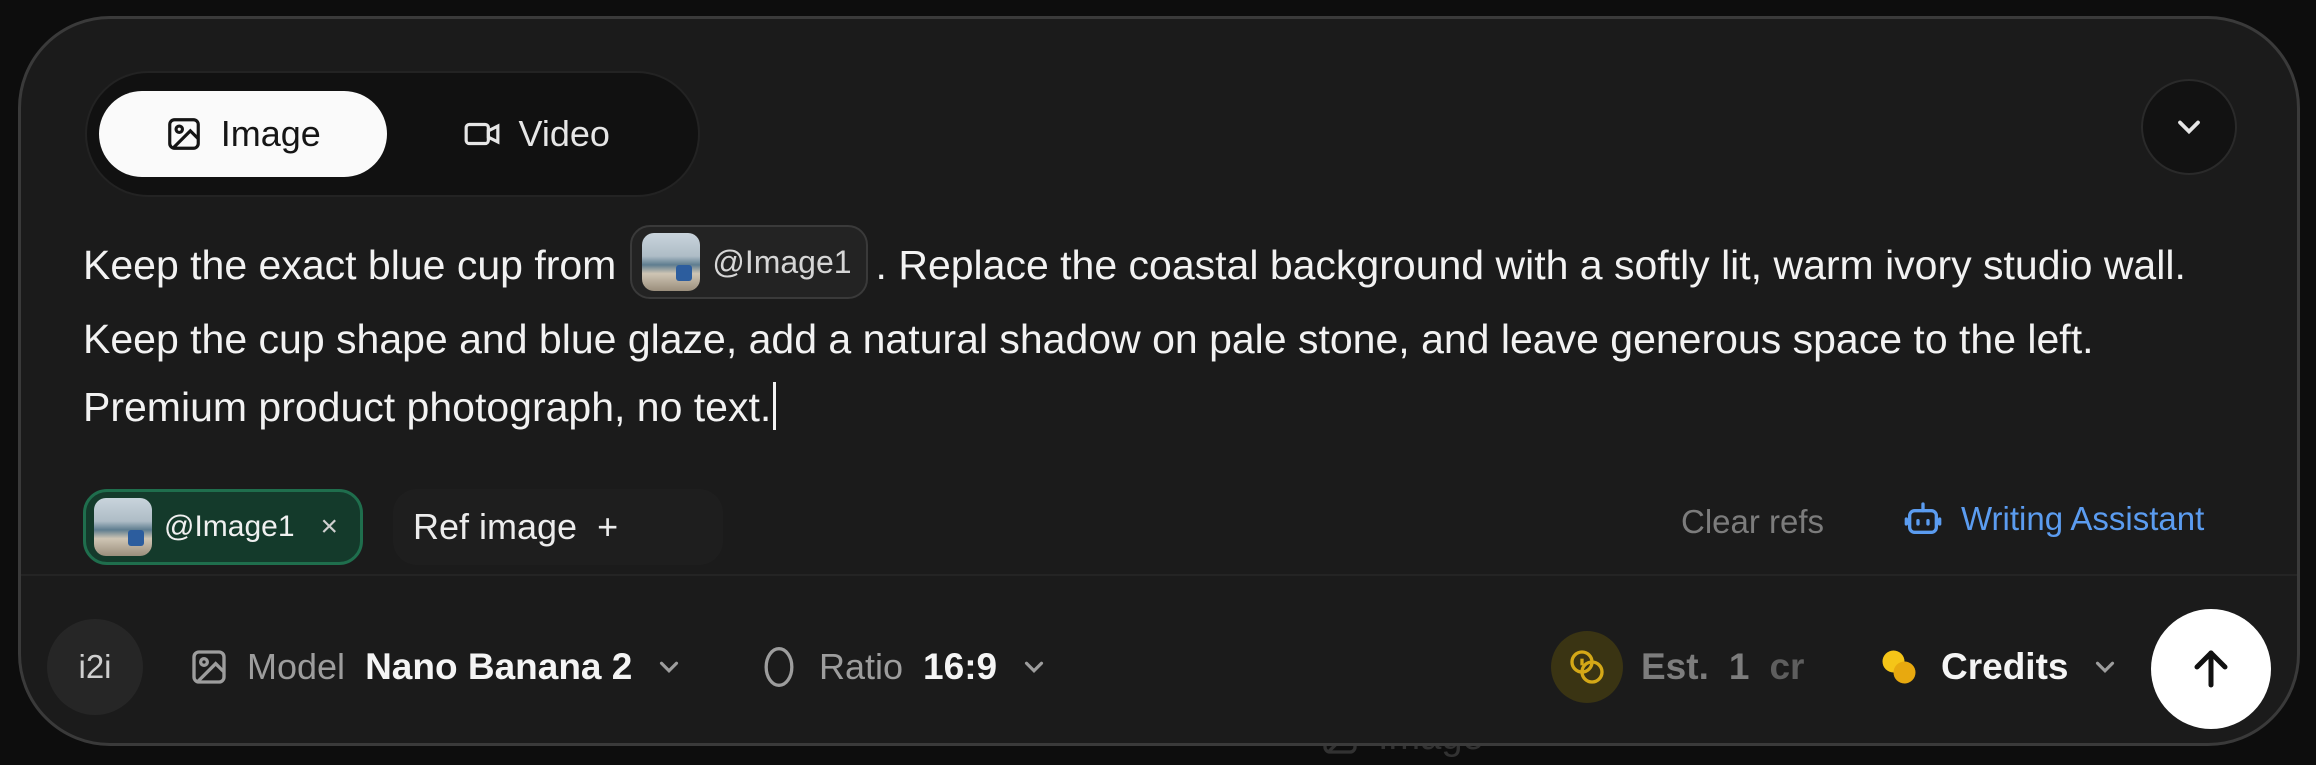 The height and width of the screenshot is (765, 2316). I want to click on arrow-up-icon, so click(2211, 669).